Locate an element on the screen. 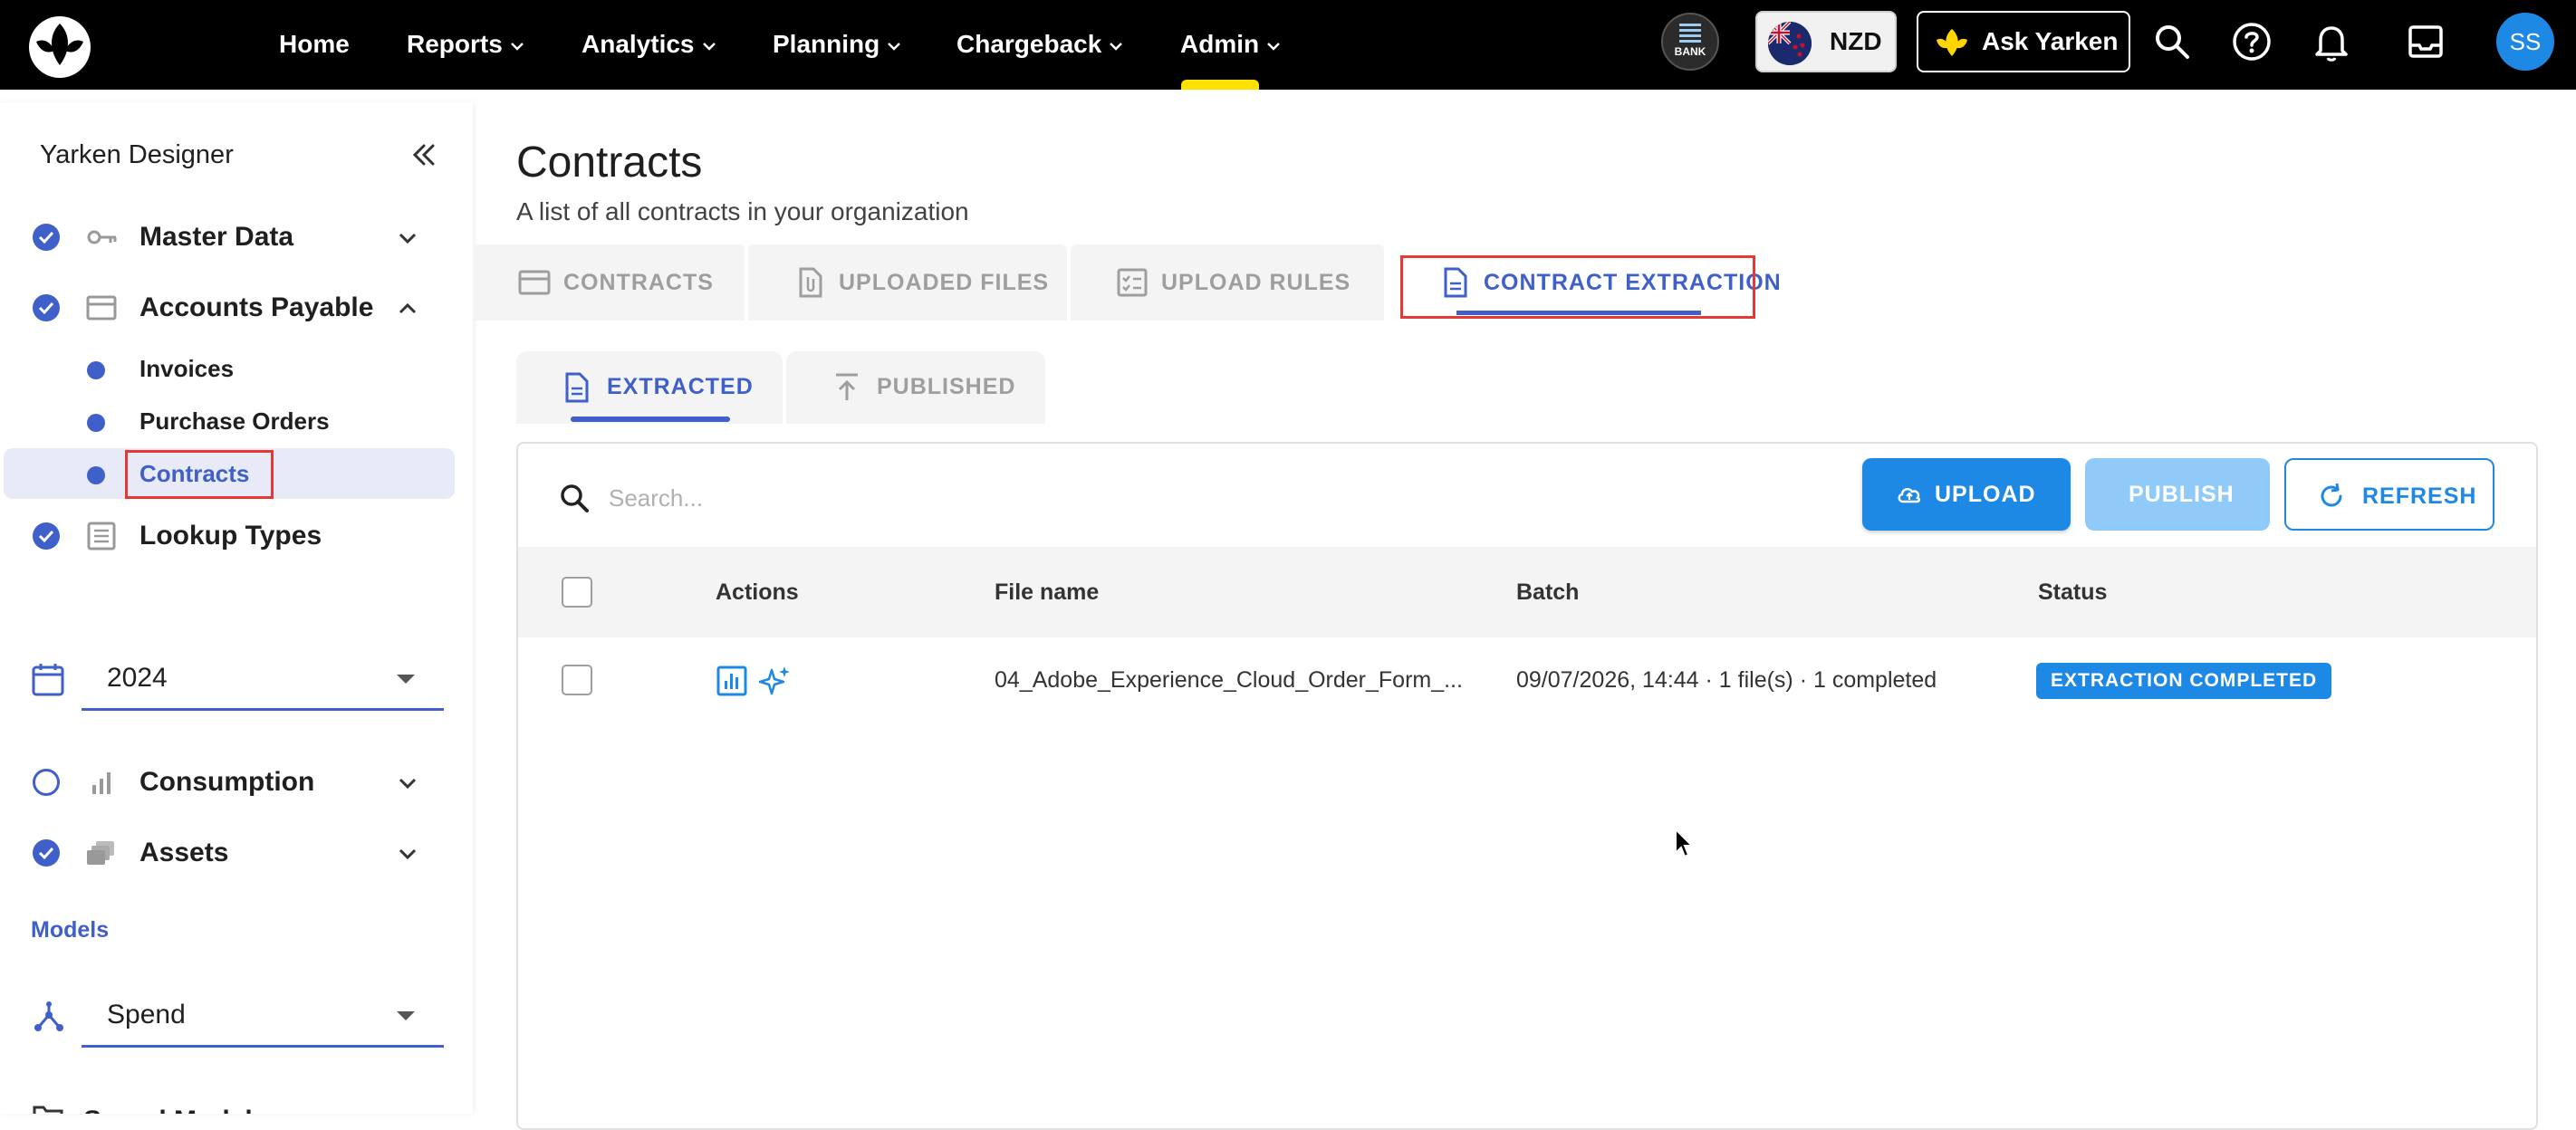 The width and height of the screenshot is (2576, 1130). sparkle-icon is located at coordinates (775, 681).